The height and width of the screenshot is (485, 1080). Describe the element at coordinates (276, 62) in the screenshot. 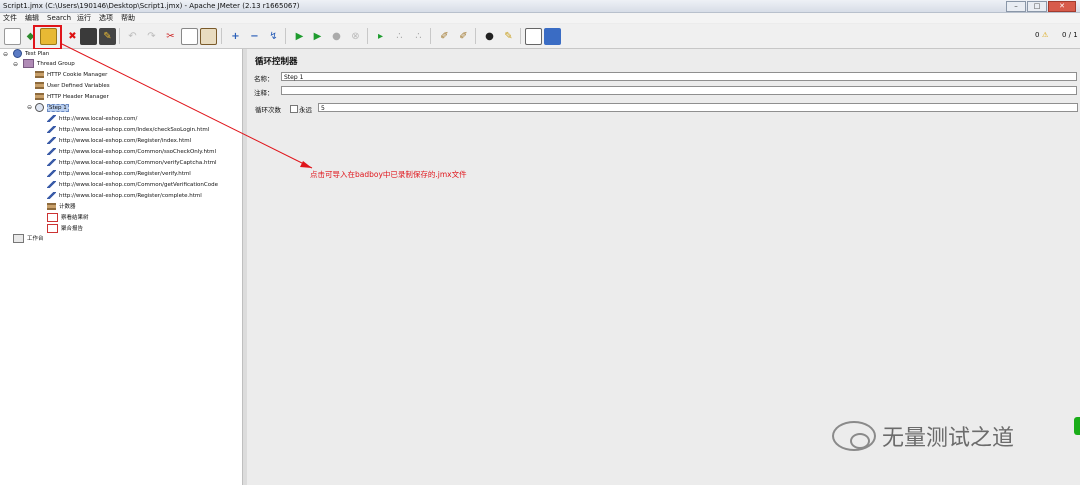

I see `panel-title: 循环控制器` at that location.